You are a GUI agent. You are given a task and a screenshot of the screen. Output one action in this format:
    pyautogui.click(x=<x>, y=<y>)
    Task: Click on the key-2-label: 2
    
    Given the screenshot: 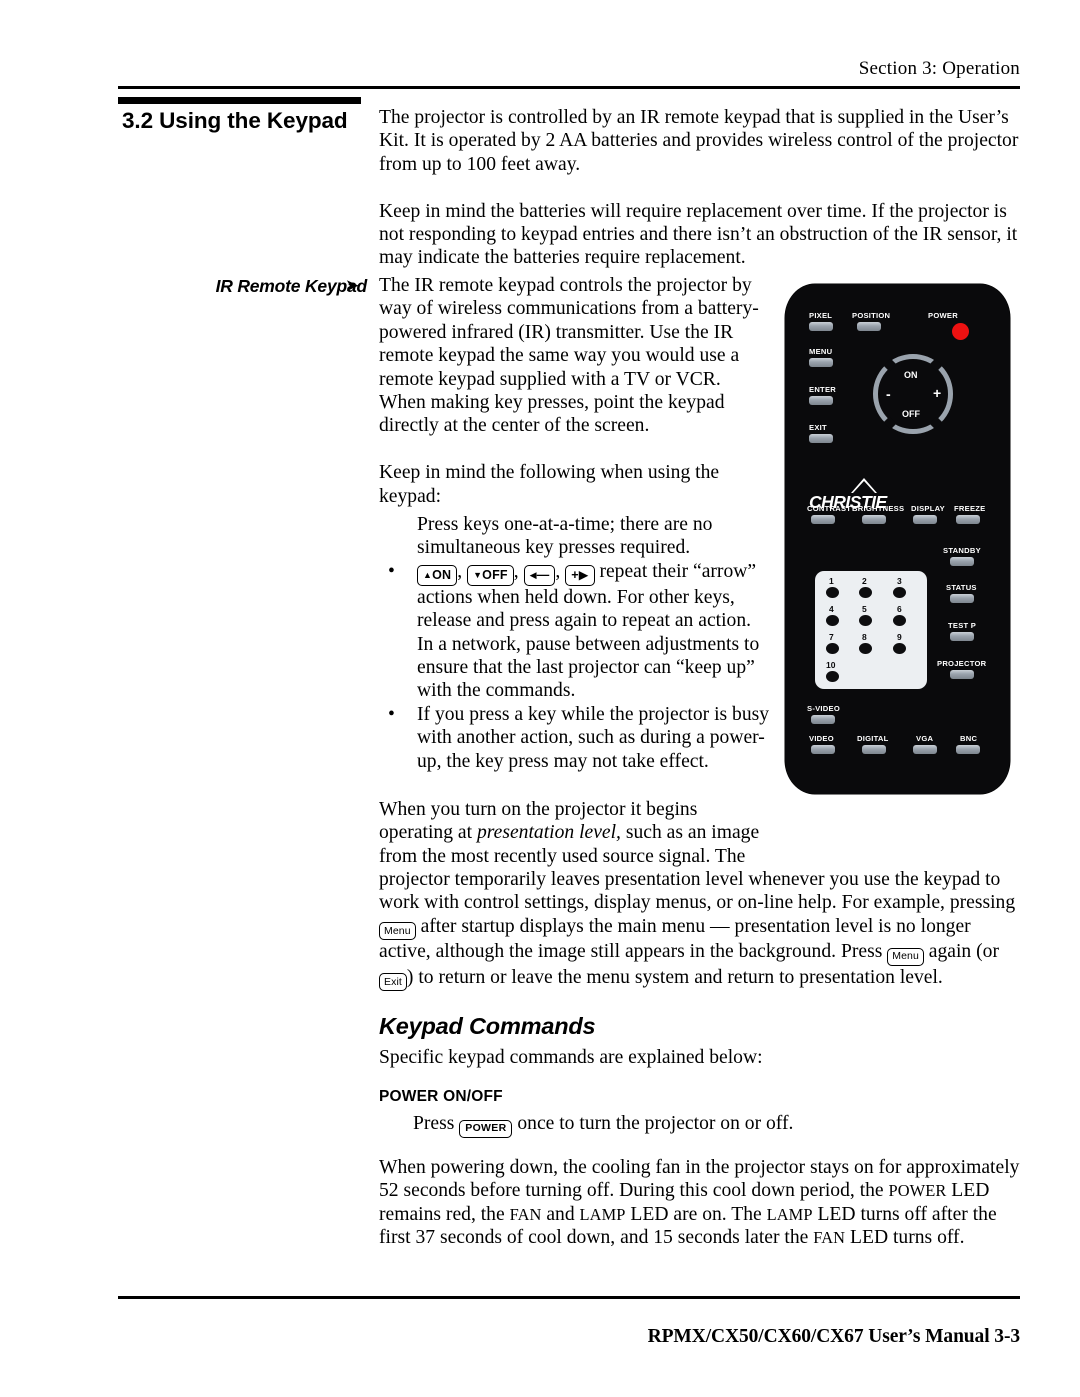 What is the action you would take?
    pyautogui.click(x=864, y=581)
    